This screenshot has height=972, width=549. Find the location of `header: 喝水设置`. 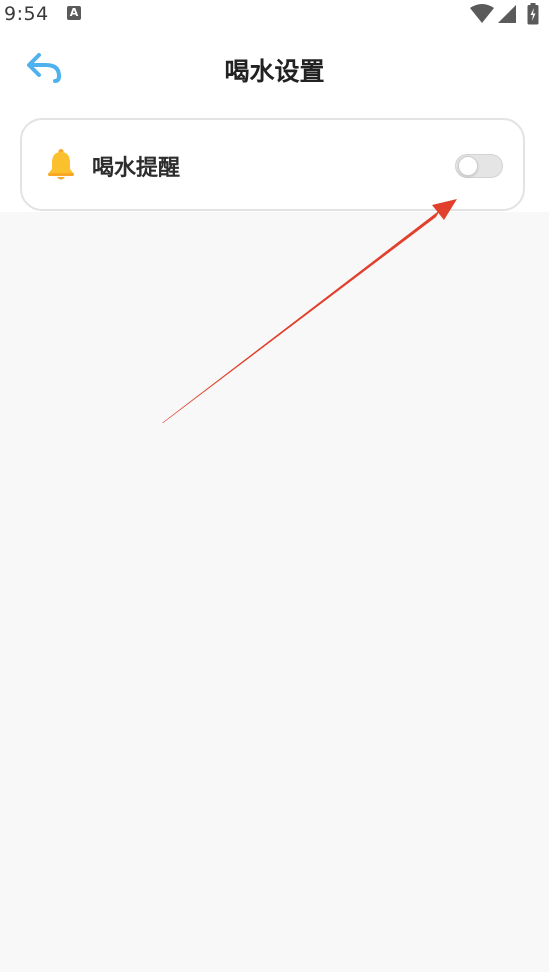

header: 喝水设置 is located at coordinates (274, 68).